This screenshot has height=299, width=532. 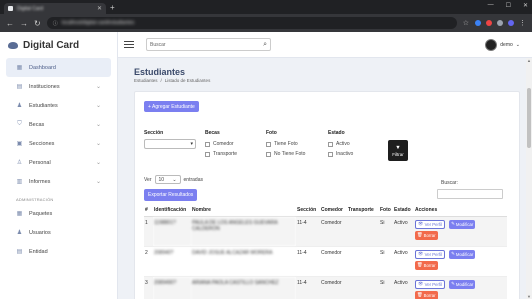 What do you see at coordinates (58, 124) in the screenshot?
I see `sidebar-item-becas: ⛉ Becas ⌄` at bounding box center [58, 124].